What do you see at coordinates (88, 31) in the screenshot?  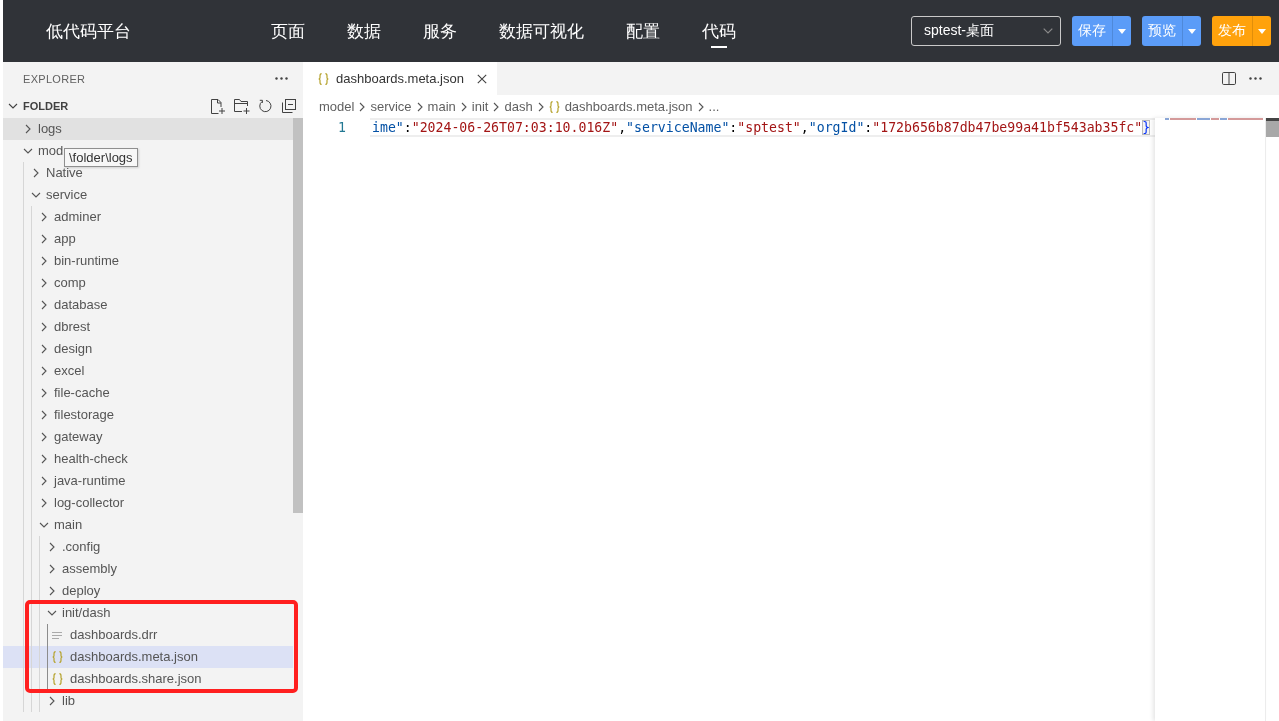 I see `app-logo: 低代码平台` at bounding box center [88, 31].